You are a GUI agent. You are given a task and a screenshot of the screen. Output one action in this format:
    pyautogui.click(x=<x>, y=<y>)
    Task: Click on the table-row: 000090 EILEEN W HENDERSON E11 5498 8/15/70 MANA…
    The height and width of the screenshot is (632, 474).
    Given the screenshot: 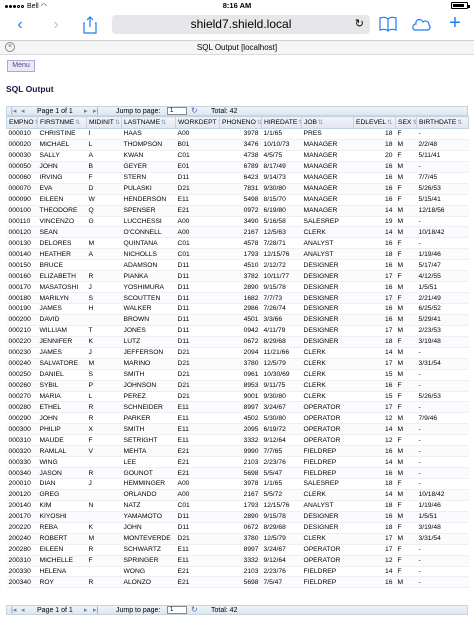 What is the action you would take?
    pyautogui.click(x=237, y=200)
    